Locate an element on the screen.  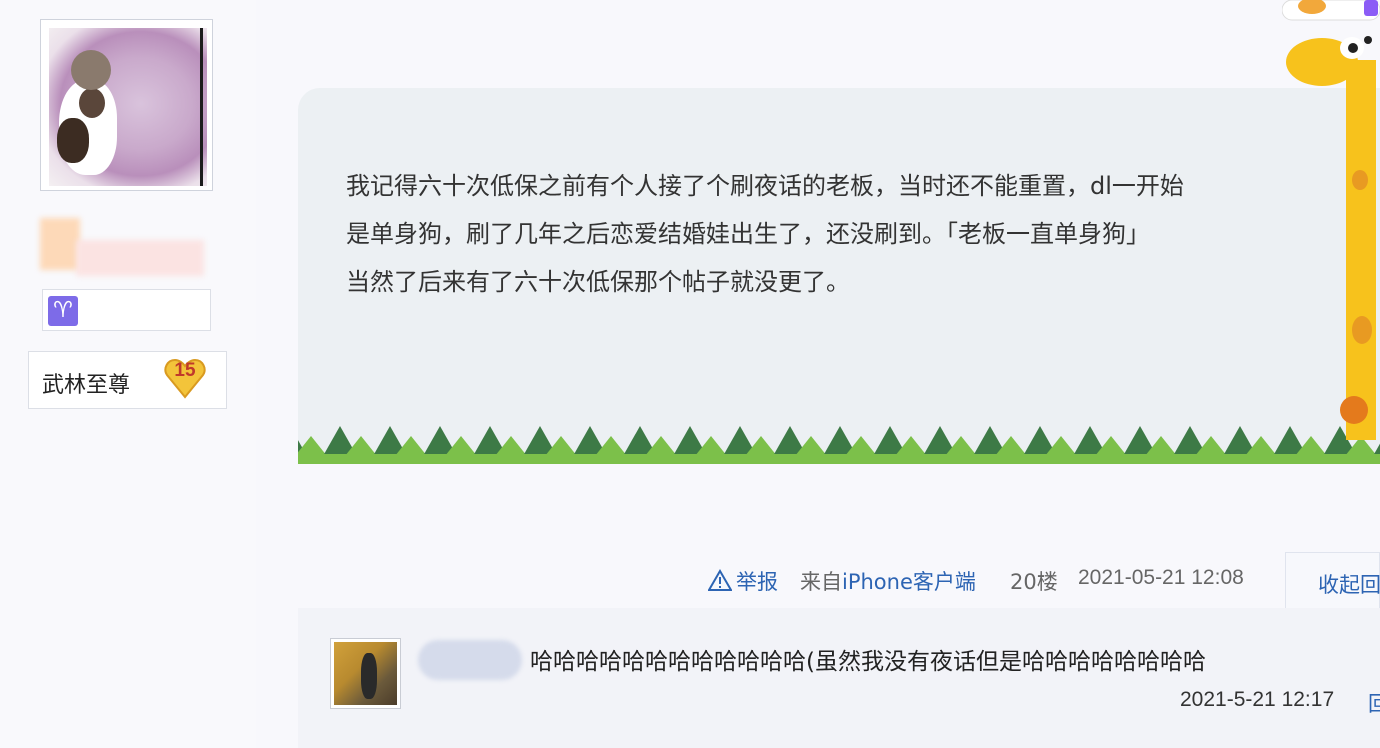
warning-icon is located at coordinates (720, 580).